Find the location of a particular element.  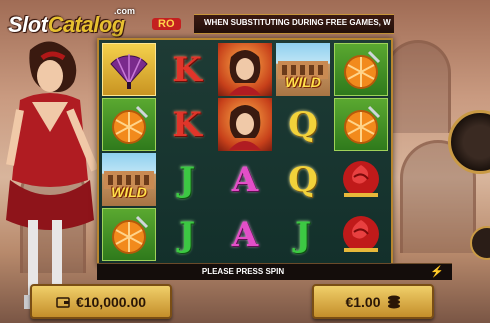

symbol-fan is located at coordinates (129, 69).